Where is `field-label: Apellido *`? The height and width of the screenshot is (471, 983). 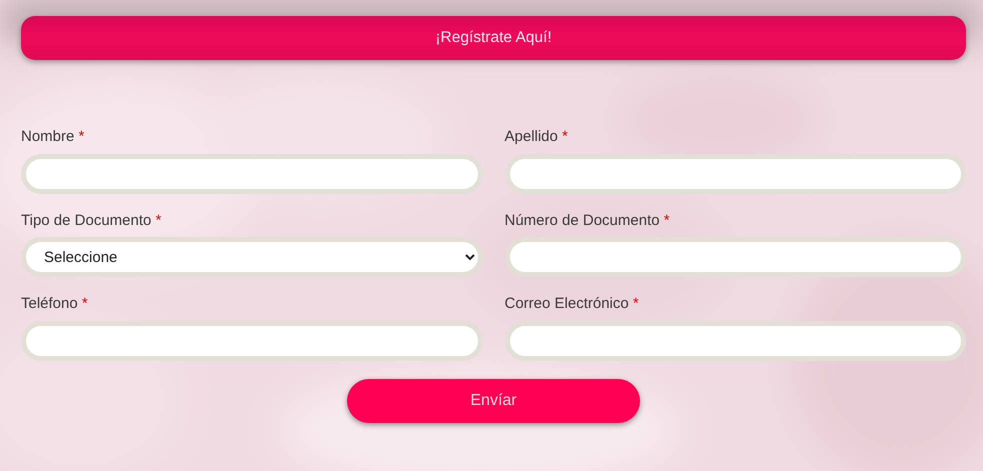 field-label: Apellido * is located at coordinates (536, 137).